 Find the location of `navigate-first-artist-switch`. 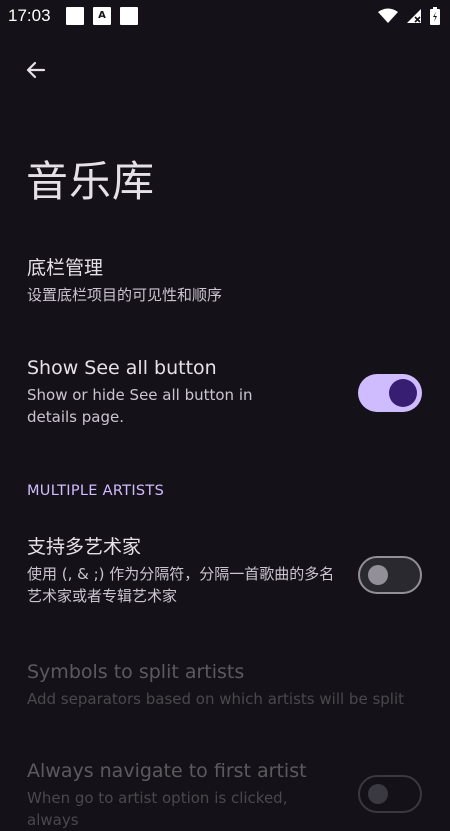

navigate-first-artist-switch is located at coordinates (390, 794).